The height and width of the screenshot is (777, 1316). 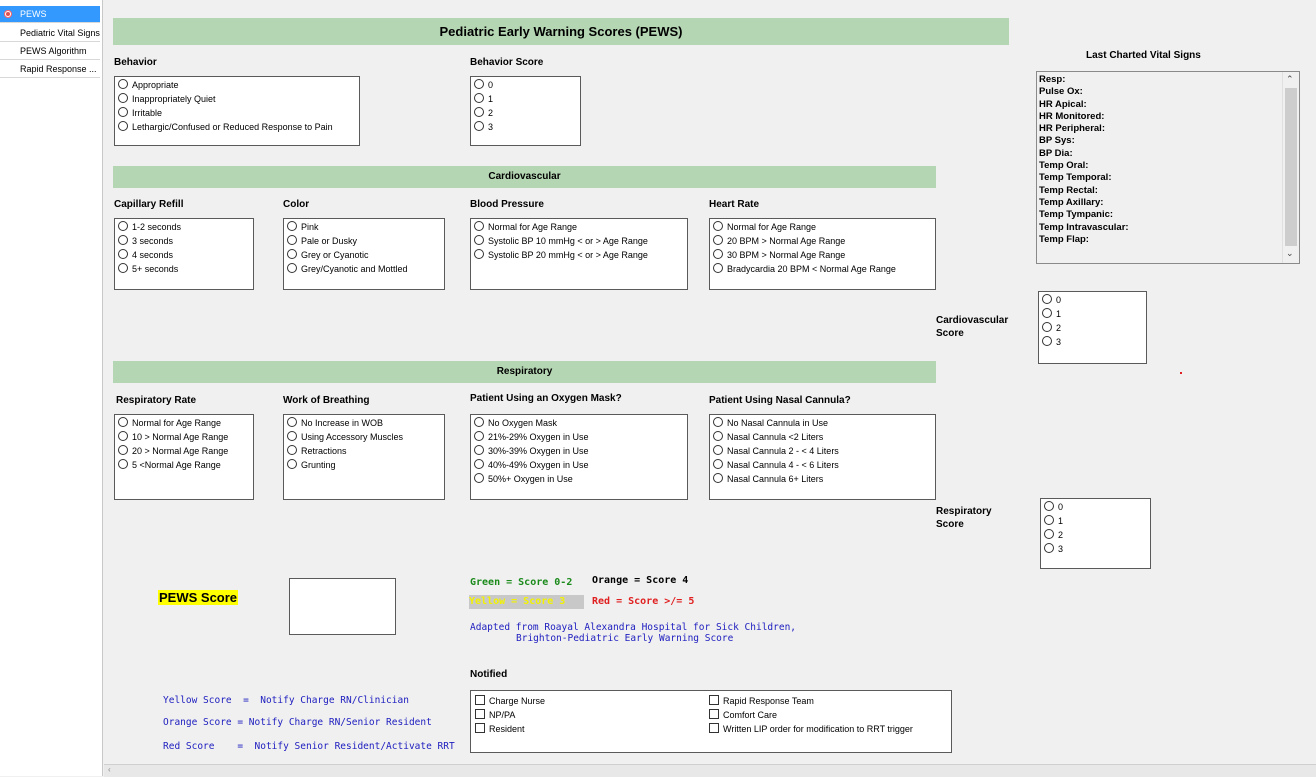 I want to click on radio-option: Grey/Cyanotic and Mottled, so click(x=364, y=269).